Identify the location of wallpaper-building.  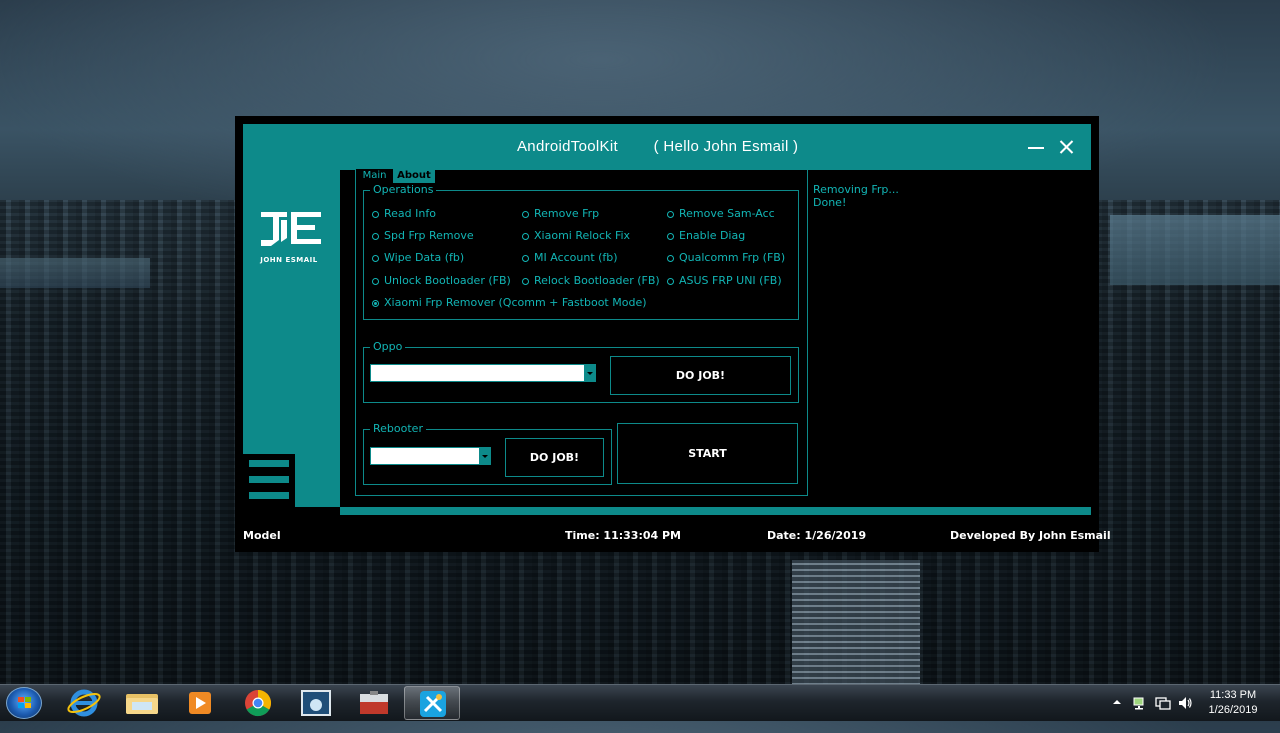
(856, 622).